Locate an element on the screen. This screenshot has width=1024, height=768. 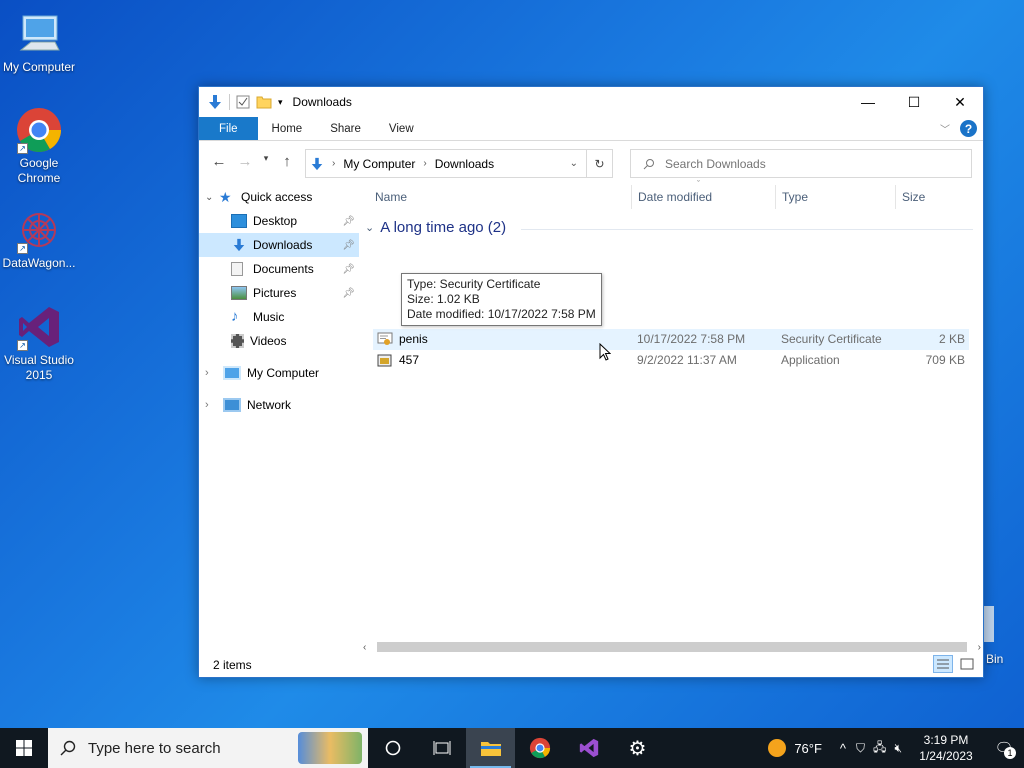
file-date: 10/17/2022 7:58 PM is located at coordinates (691, 339).